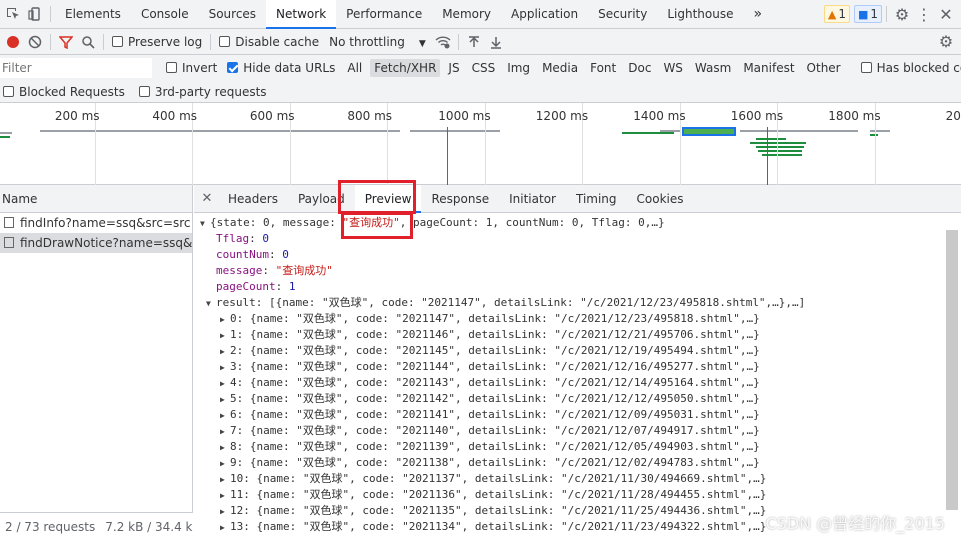 The height and width of the screenshot is (540, 961). I want to click on detail-tab-timing: Timing, so click(596, 199).